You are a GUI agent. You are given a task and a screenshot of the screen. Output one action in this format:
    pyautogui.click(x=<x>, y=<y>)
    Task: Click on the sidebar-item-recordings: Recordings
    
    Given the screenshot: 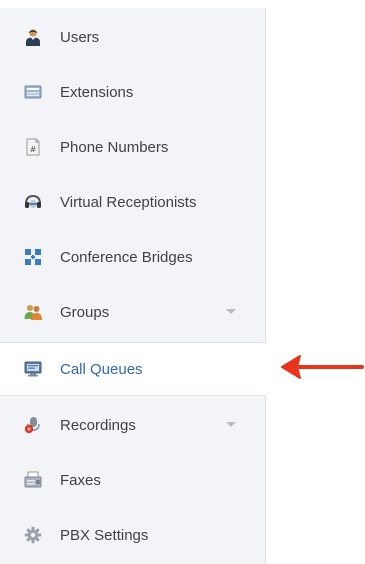 What is the action you would take?
    pyautogui.click(x=133, y=425)
    